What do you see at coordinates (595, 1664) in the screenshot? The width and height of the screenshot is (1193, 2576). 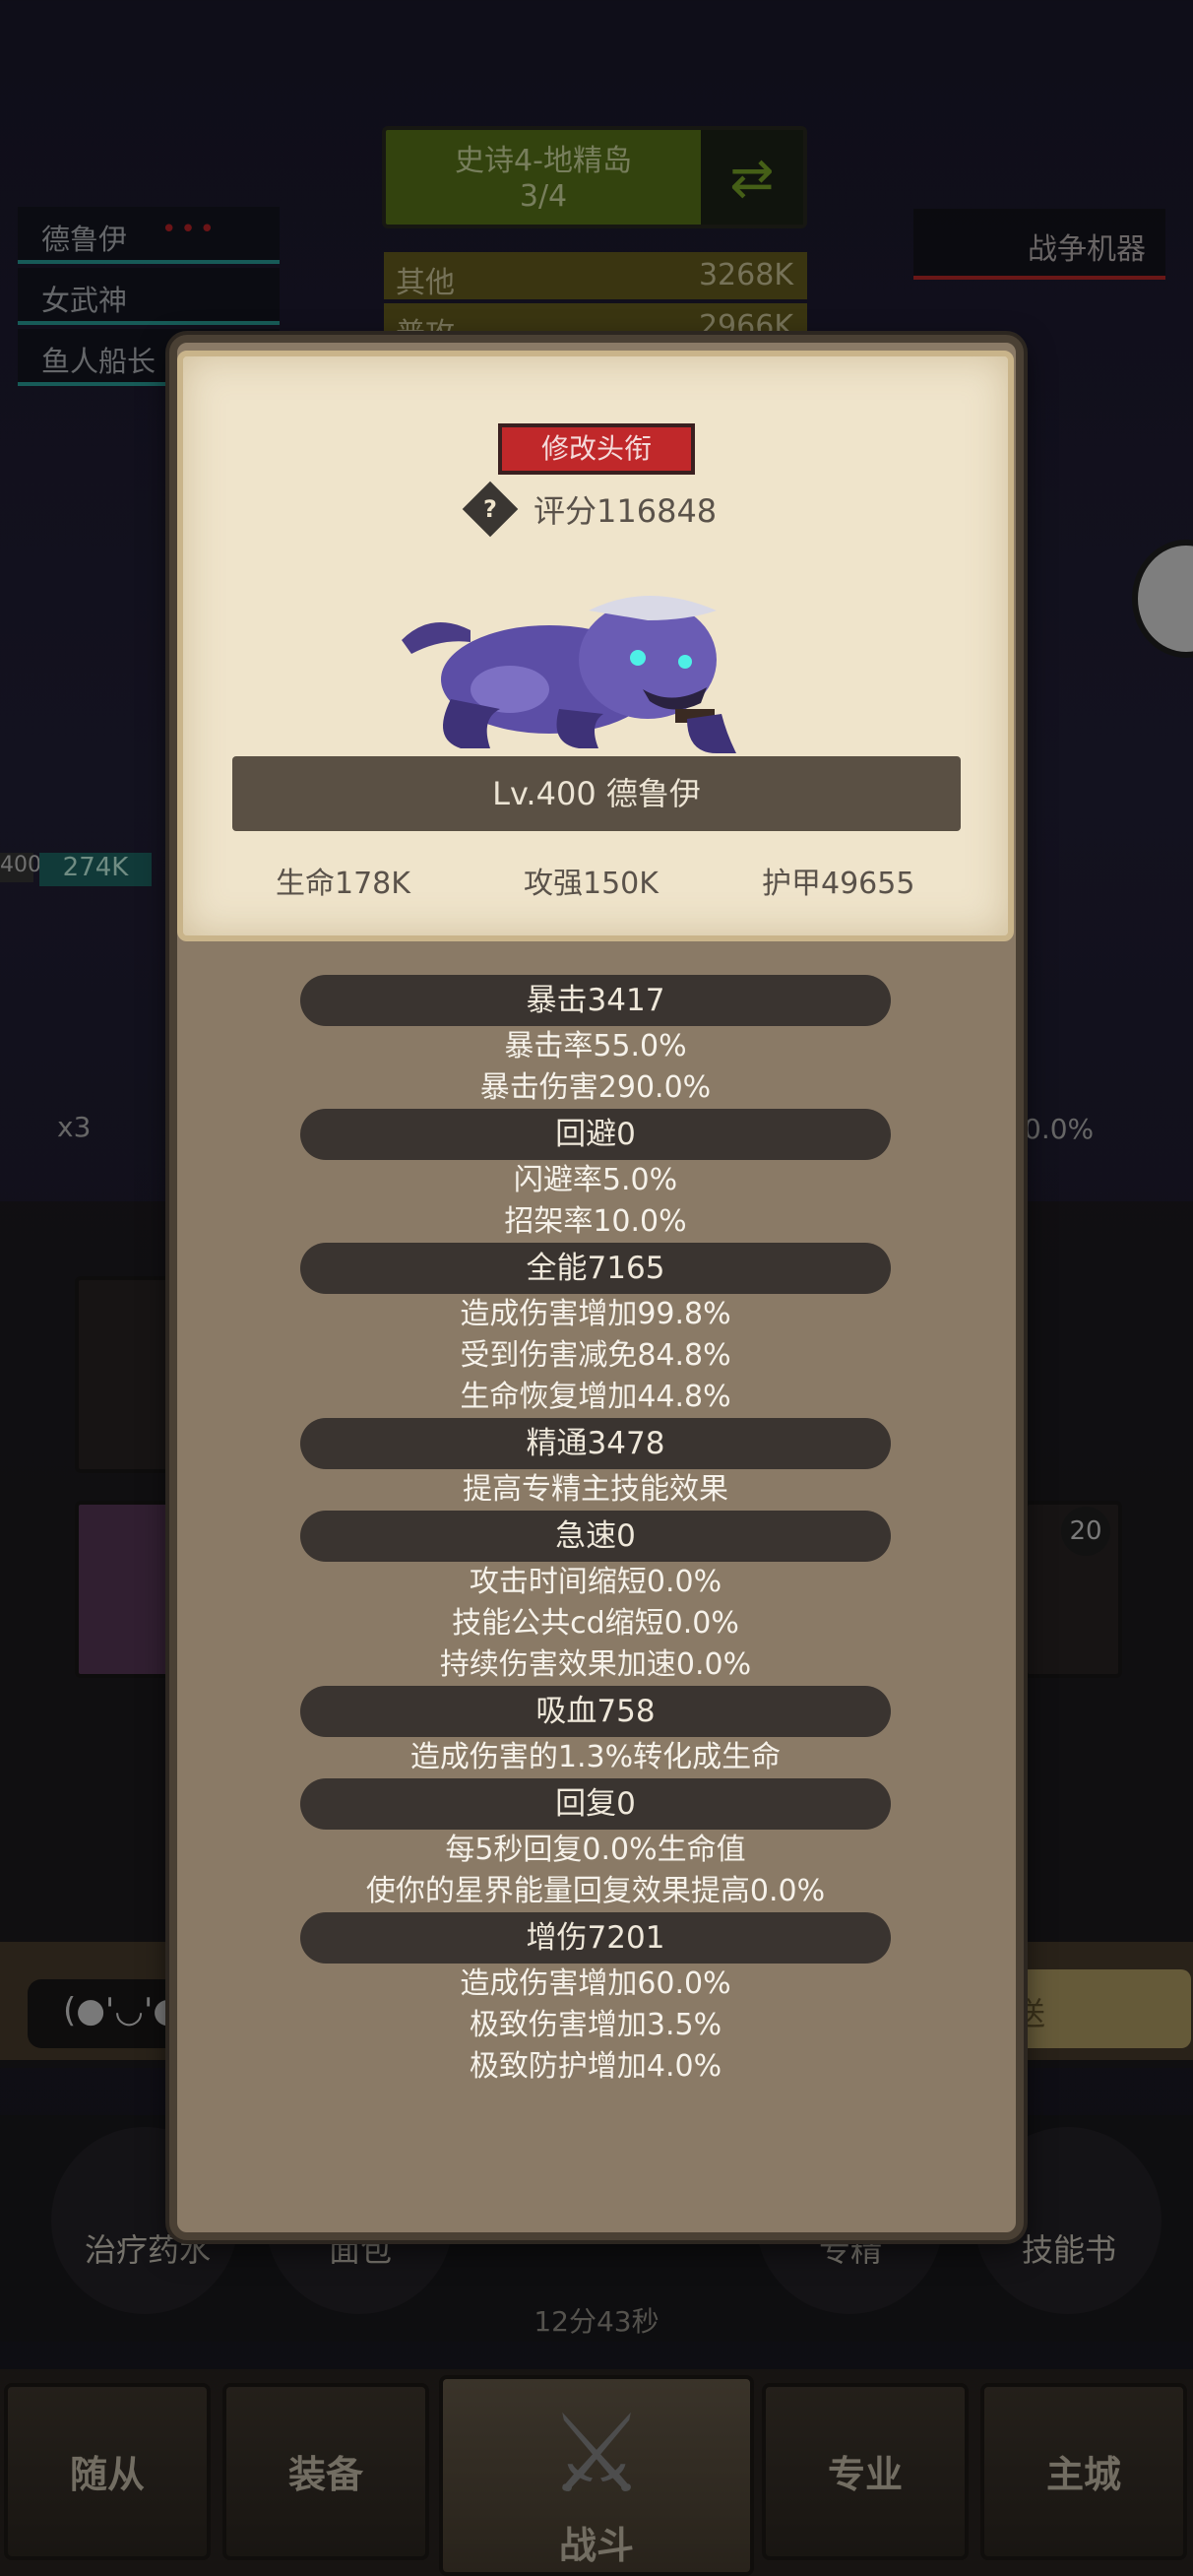 I see `attribute-line: 持续伤害效果加速0.0%` at bounding box center [595, 1664].